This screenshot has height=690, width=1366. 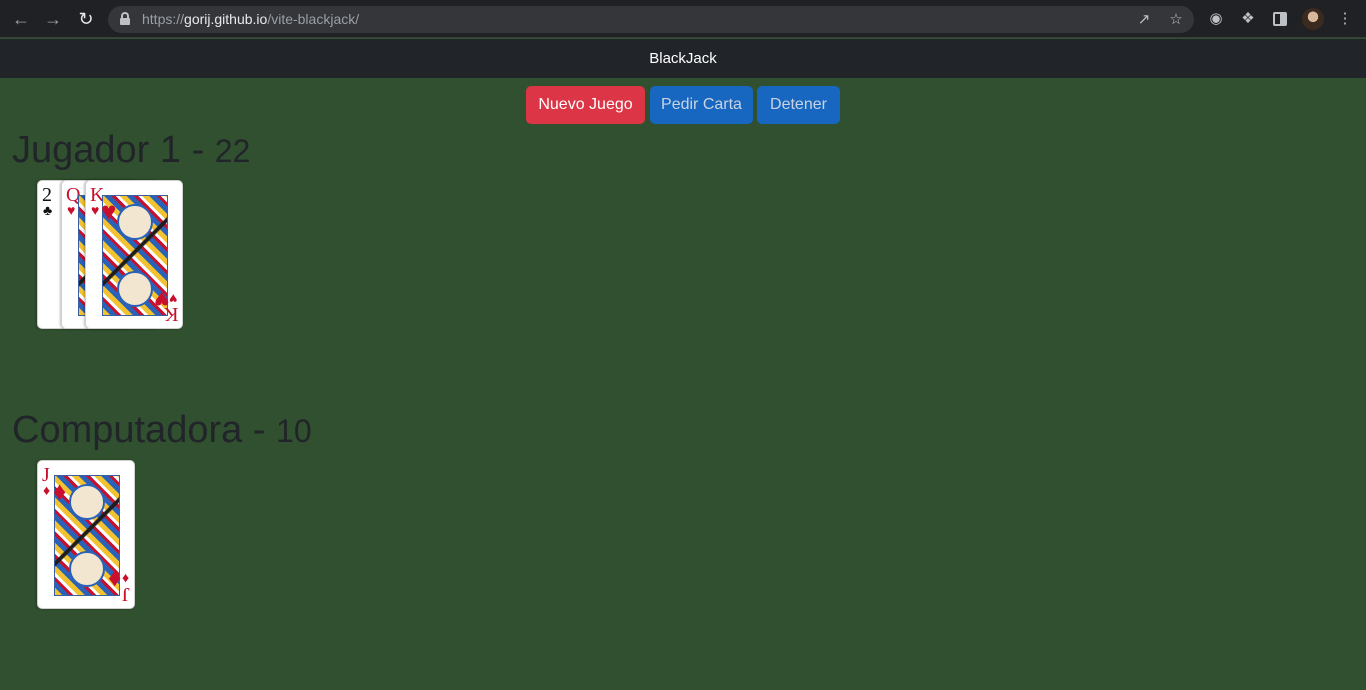 What do you see at coordinates (21, 19) in the screenshot?
I see `back-arrow-icon: ←` at bounding box center [21, 19].